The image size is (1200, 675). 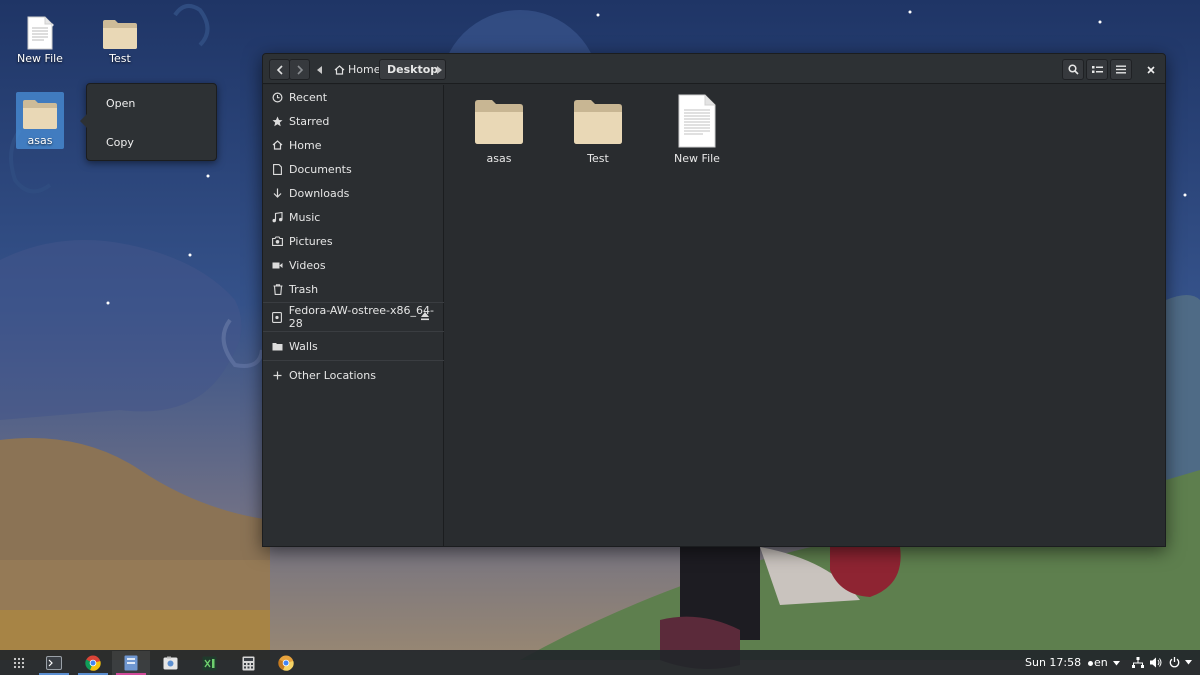 I want to click on desktop-icon-test: Test, so click(x=120, y=41).